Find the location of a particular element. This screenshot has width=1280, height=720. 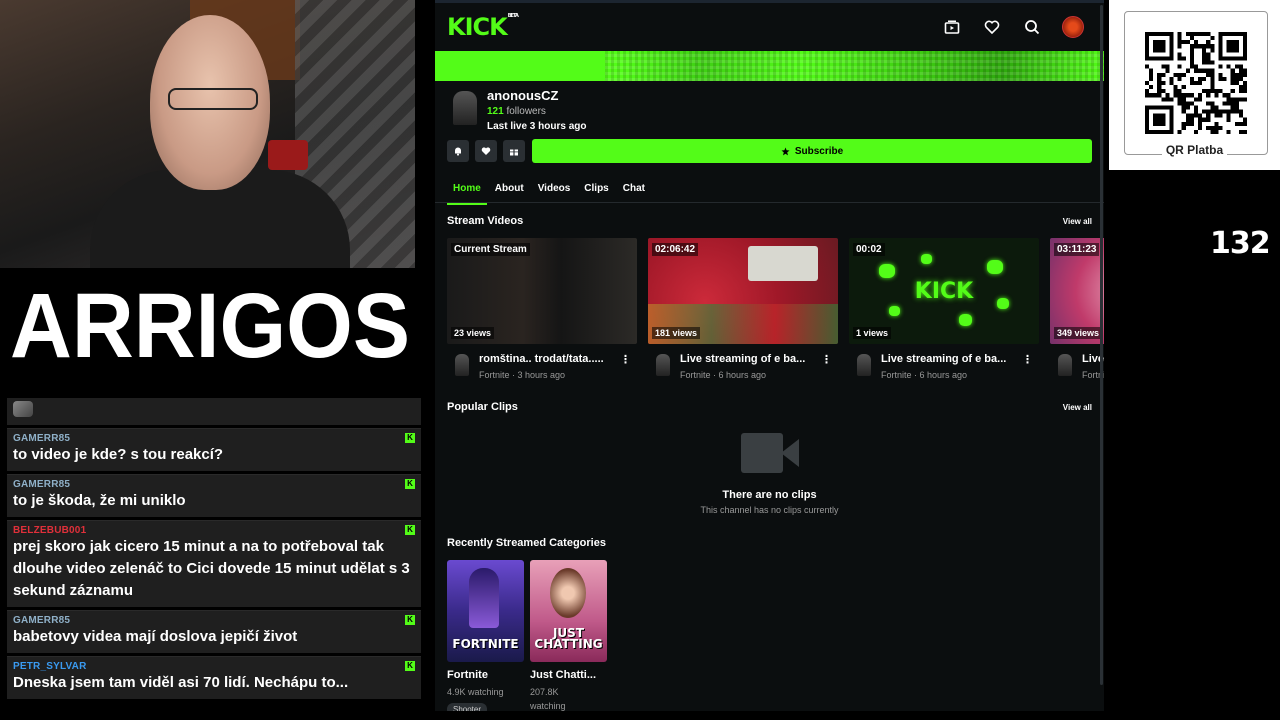

chat-message: GAMERR85 K to je škoda, že mi uniklo is located at coordinates (214, 495).